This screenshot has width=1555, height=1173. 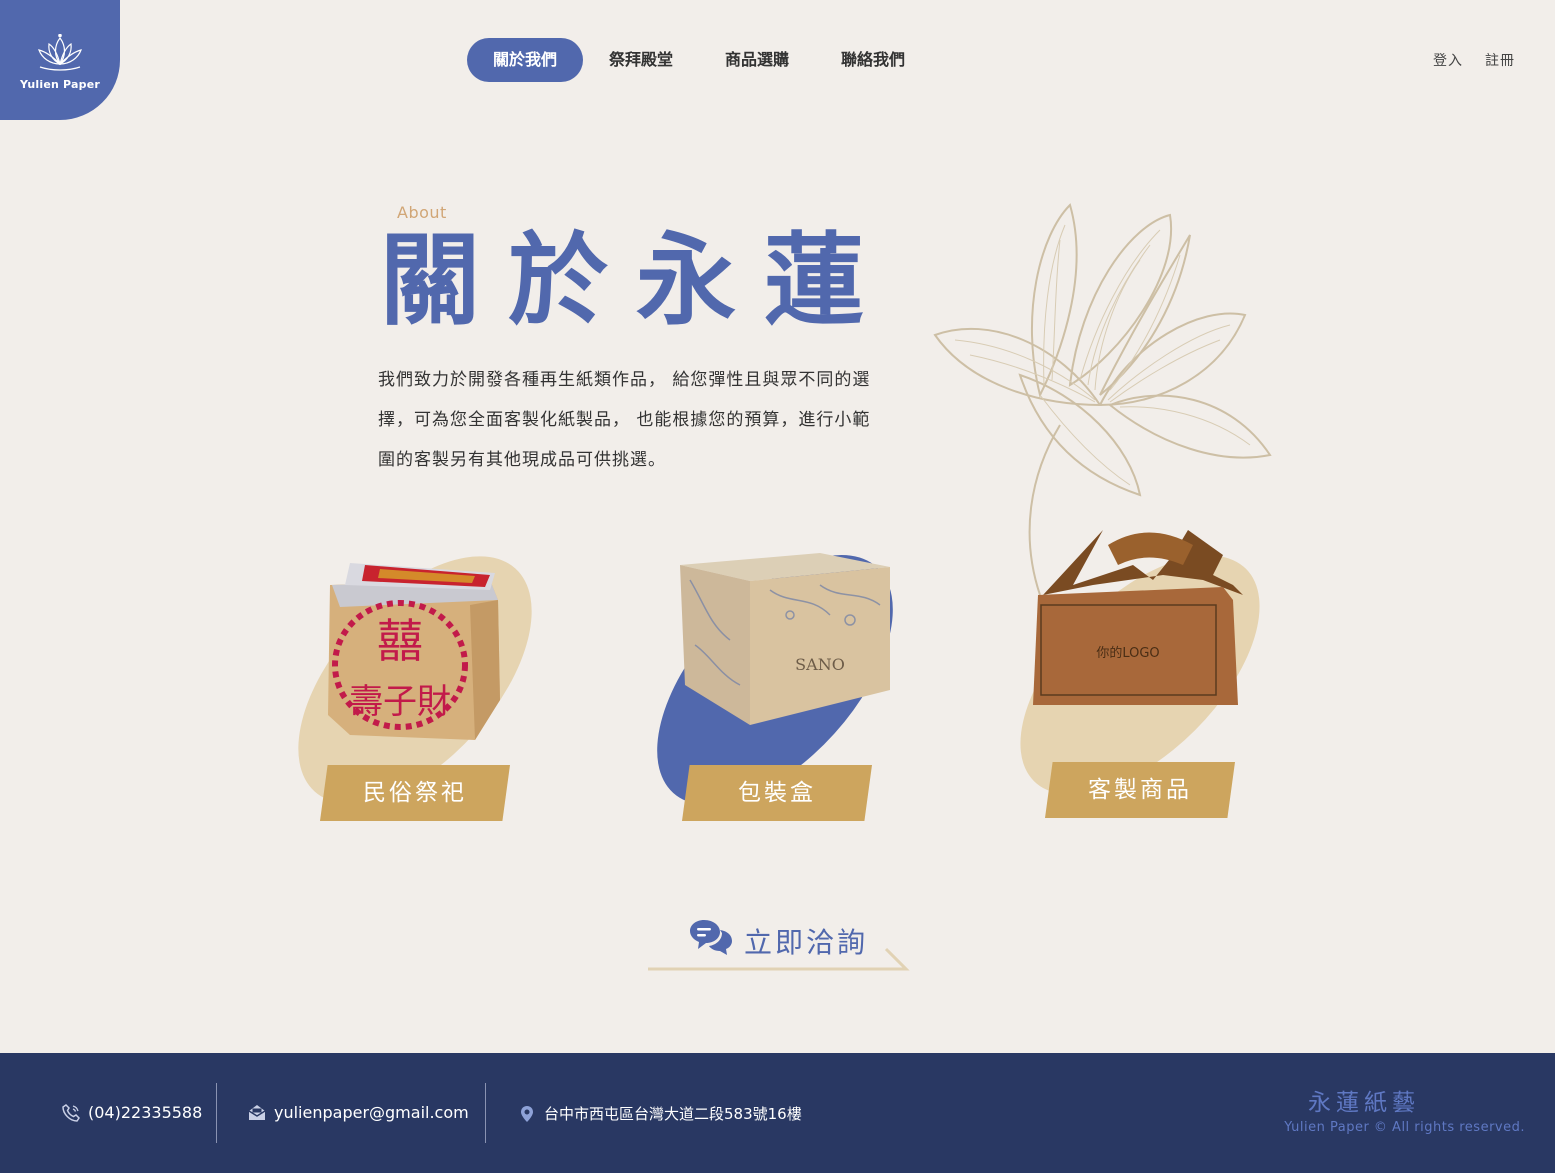 I want to click on category-label-folk: 民俗祭祀, so click(x=415, y=793).